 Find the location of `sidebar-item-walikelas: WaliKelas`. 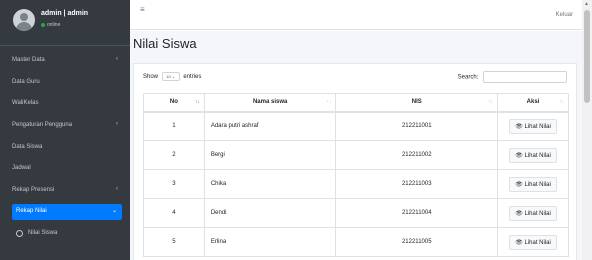

sidebar-item-walikelas: WaliKelas is located at coordinates (65, 104).